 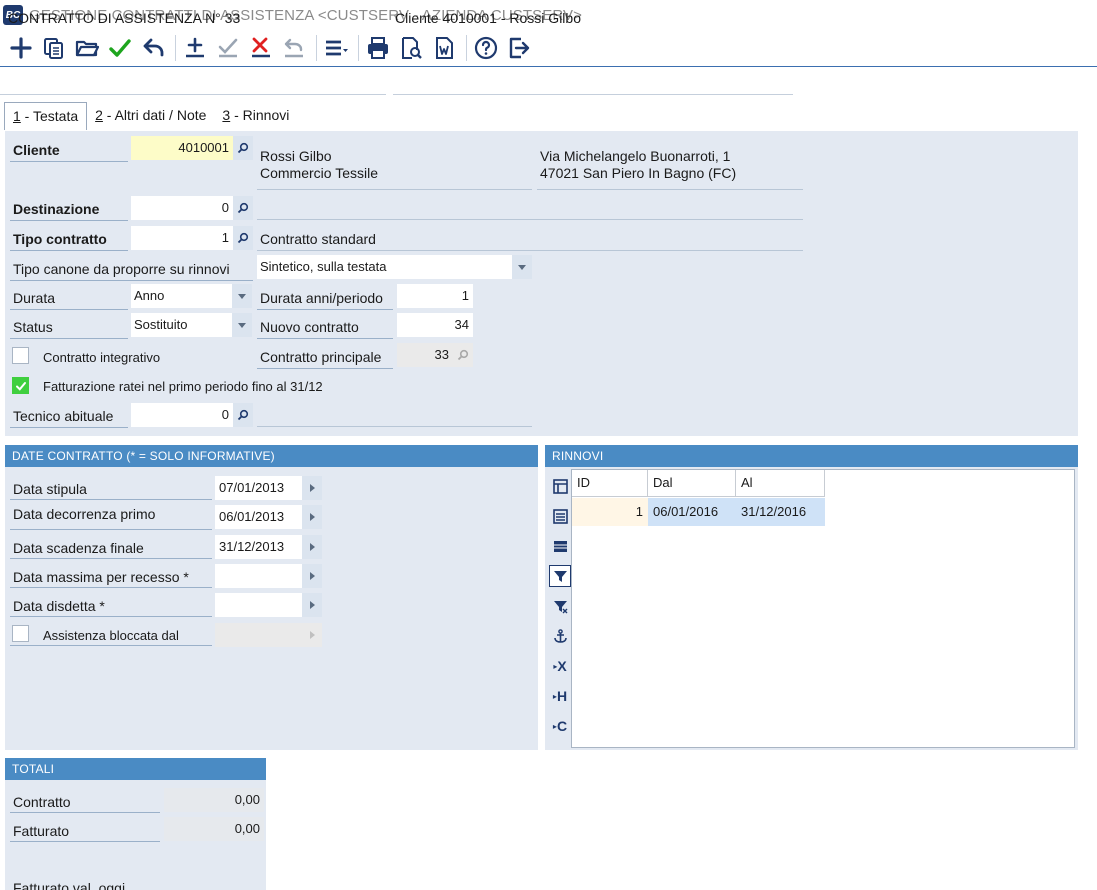 What do you see at coordinates (258, 517) in the screenshot?
I see `data-decorrenza-field: 06/01/2013` at bounding box center [258, 517].